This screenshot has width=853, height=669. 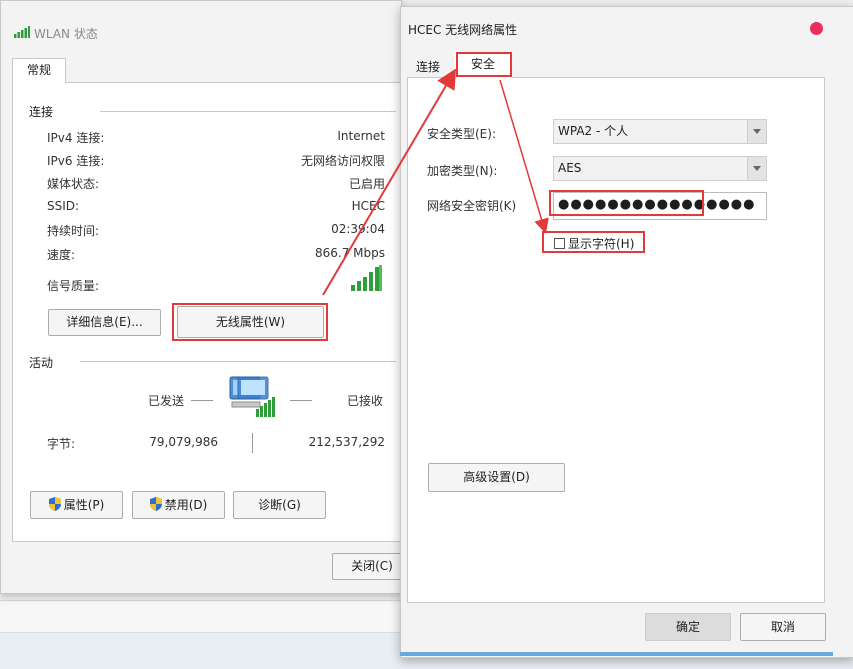 I want to click on row-ssid-key: SSID:, so click(x=63, y=206).